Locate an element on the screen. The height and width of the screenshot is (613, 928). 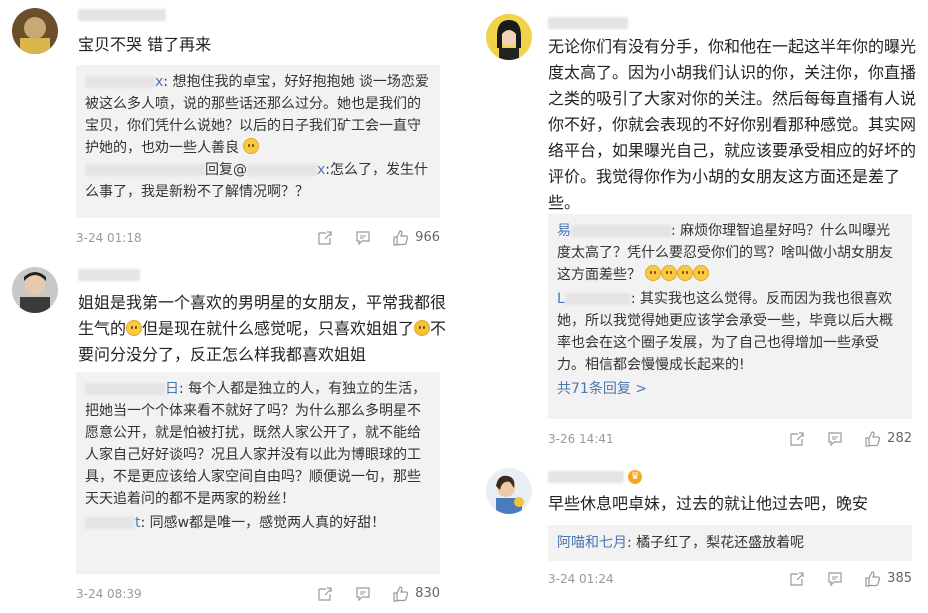
reply-text: : 橘子红了，梨花还盛放着呢 is located at coordinates (716, 543).